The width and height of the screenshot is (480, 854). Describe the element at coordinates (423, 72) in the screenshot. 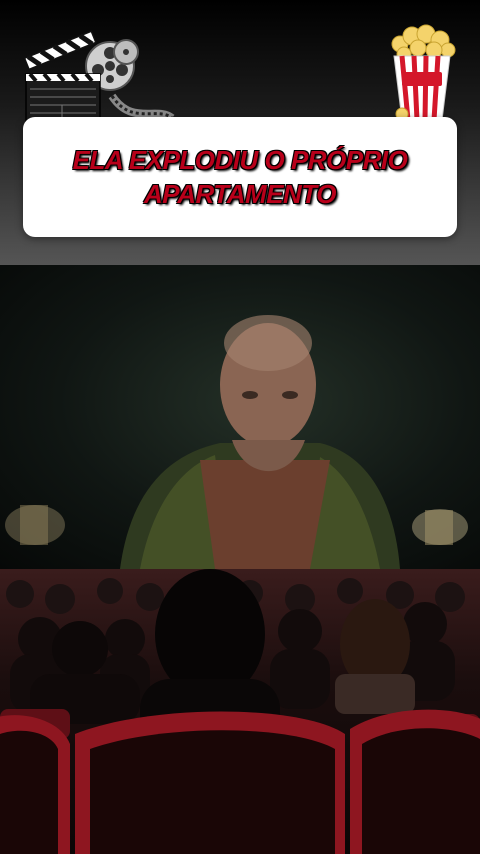

I see `popcorn-icon` at that location.